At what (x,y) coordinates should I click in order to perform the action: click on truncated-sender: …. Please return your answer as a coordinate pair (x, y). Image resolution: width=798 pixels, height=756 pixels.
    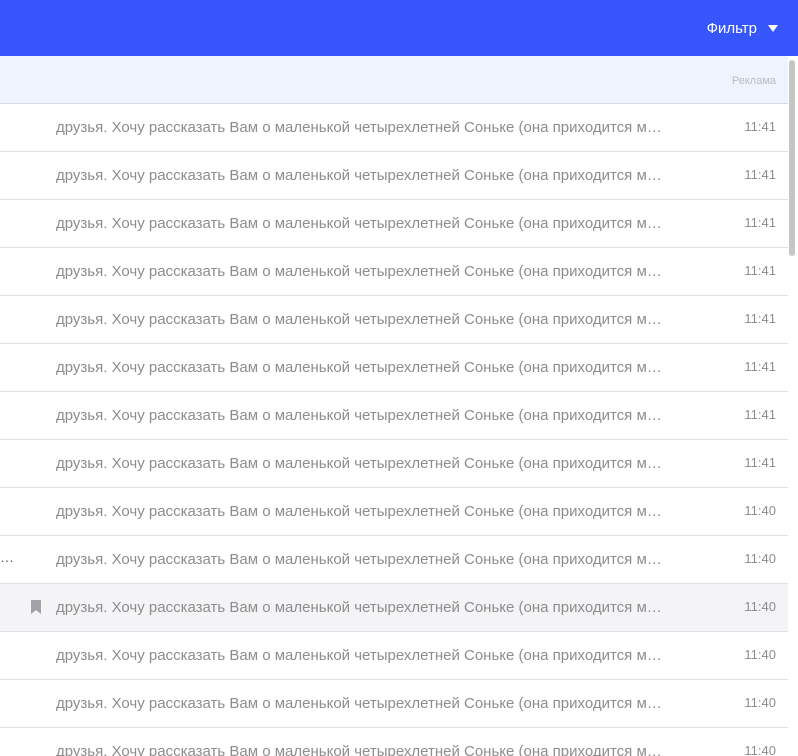
    Looking at the image, I should click on (7, 557).